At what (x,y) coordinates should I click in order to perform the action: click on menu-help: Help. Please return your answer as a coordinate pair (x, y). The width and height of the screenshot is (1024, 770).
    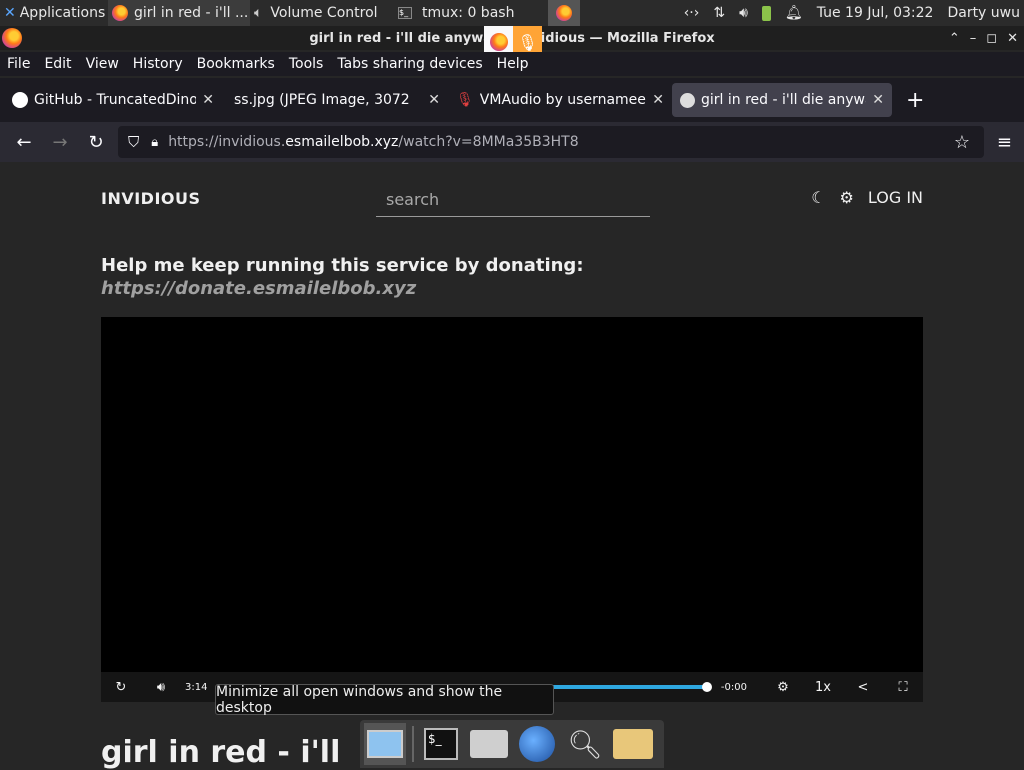
    Looking at the image, I should click on (513, 64).